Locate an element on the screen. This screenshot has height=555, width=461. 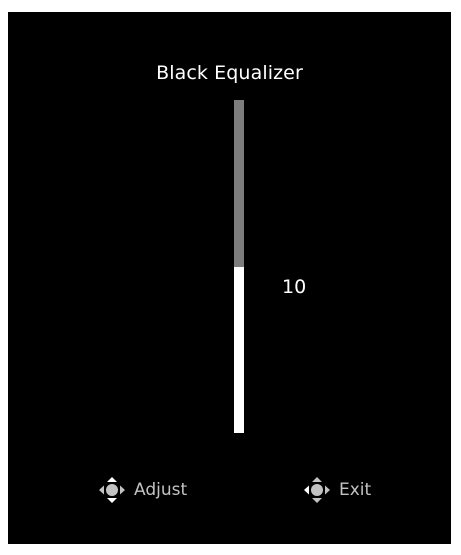
black-equalizer-slider is located at coordinates (239, 266).